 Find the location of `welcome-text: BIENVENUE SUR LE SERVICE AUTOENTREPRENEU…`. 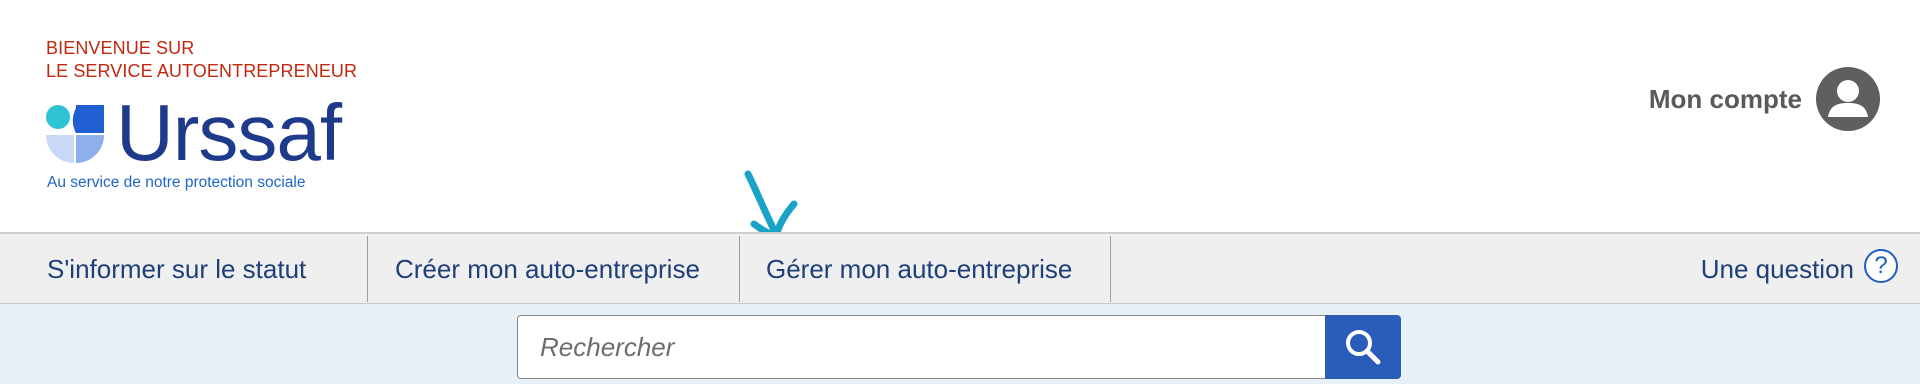

welcome-text: BIENVENUE SUR LE SERVICE AUTOENTREPRENEU… is located at coordinates (201, 60).